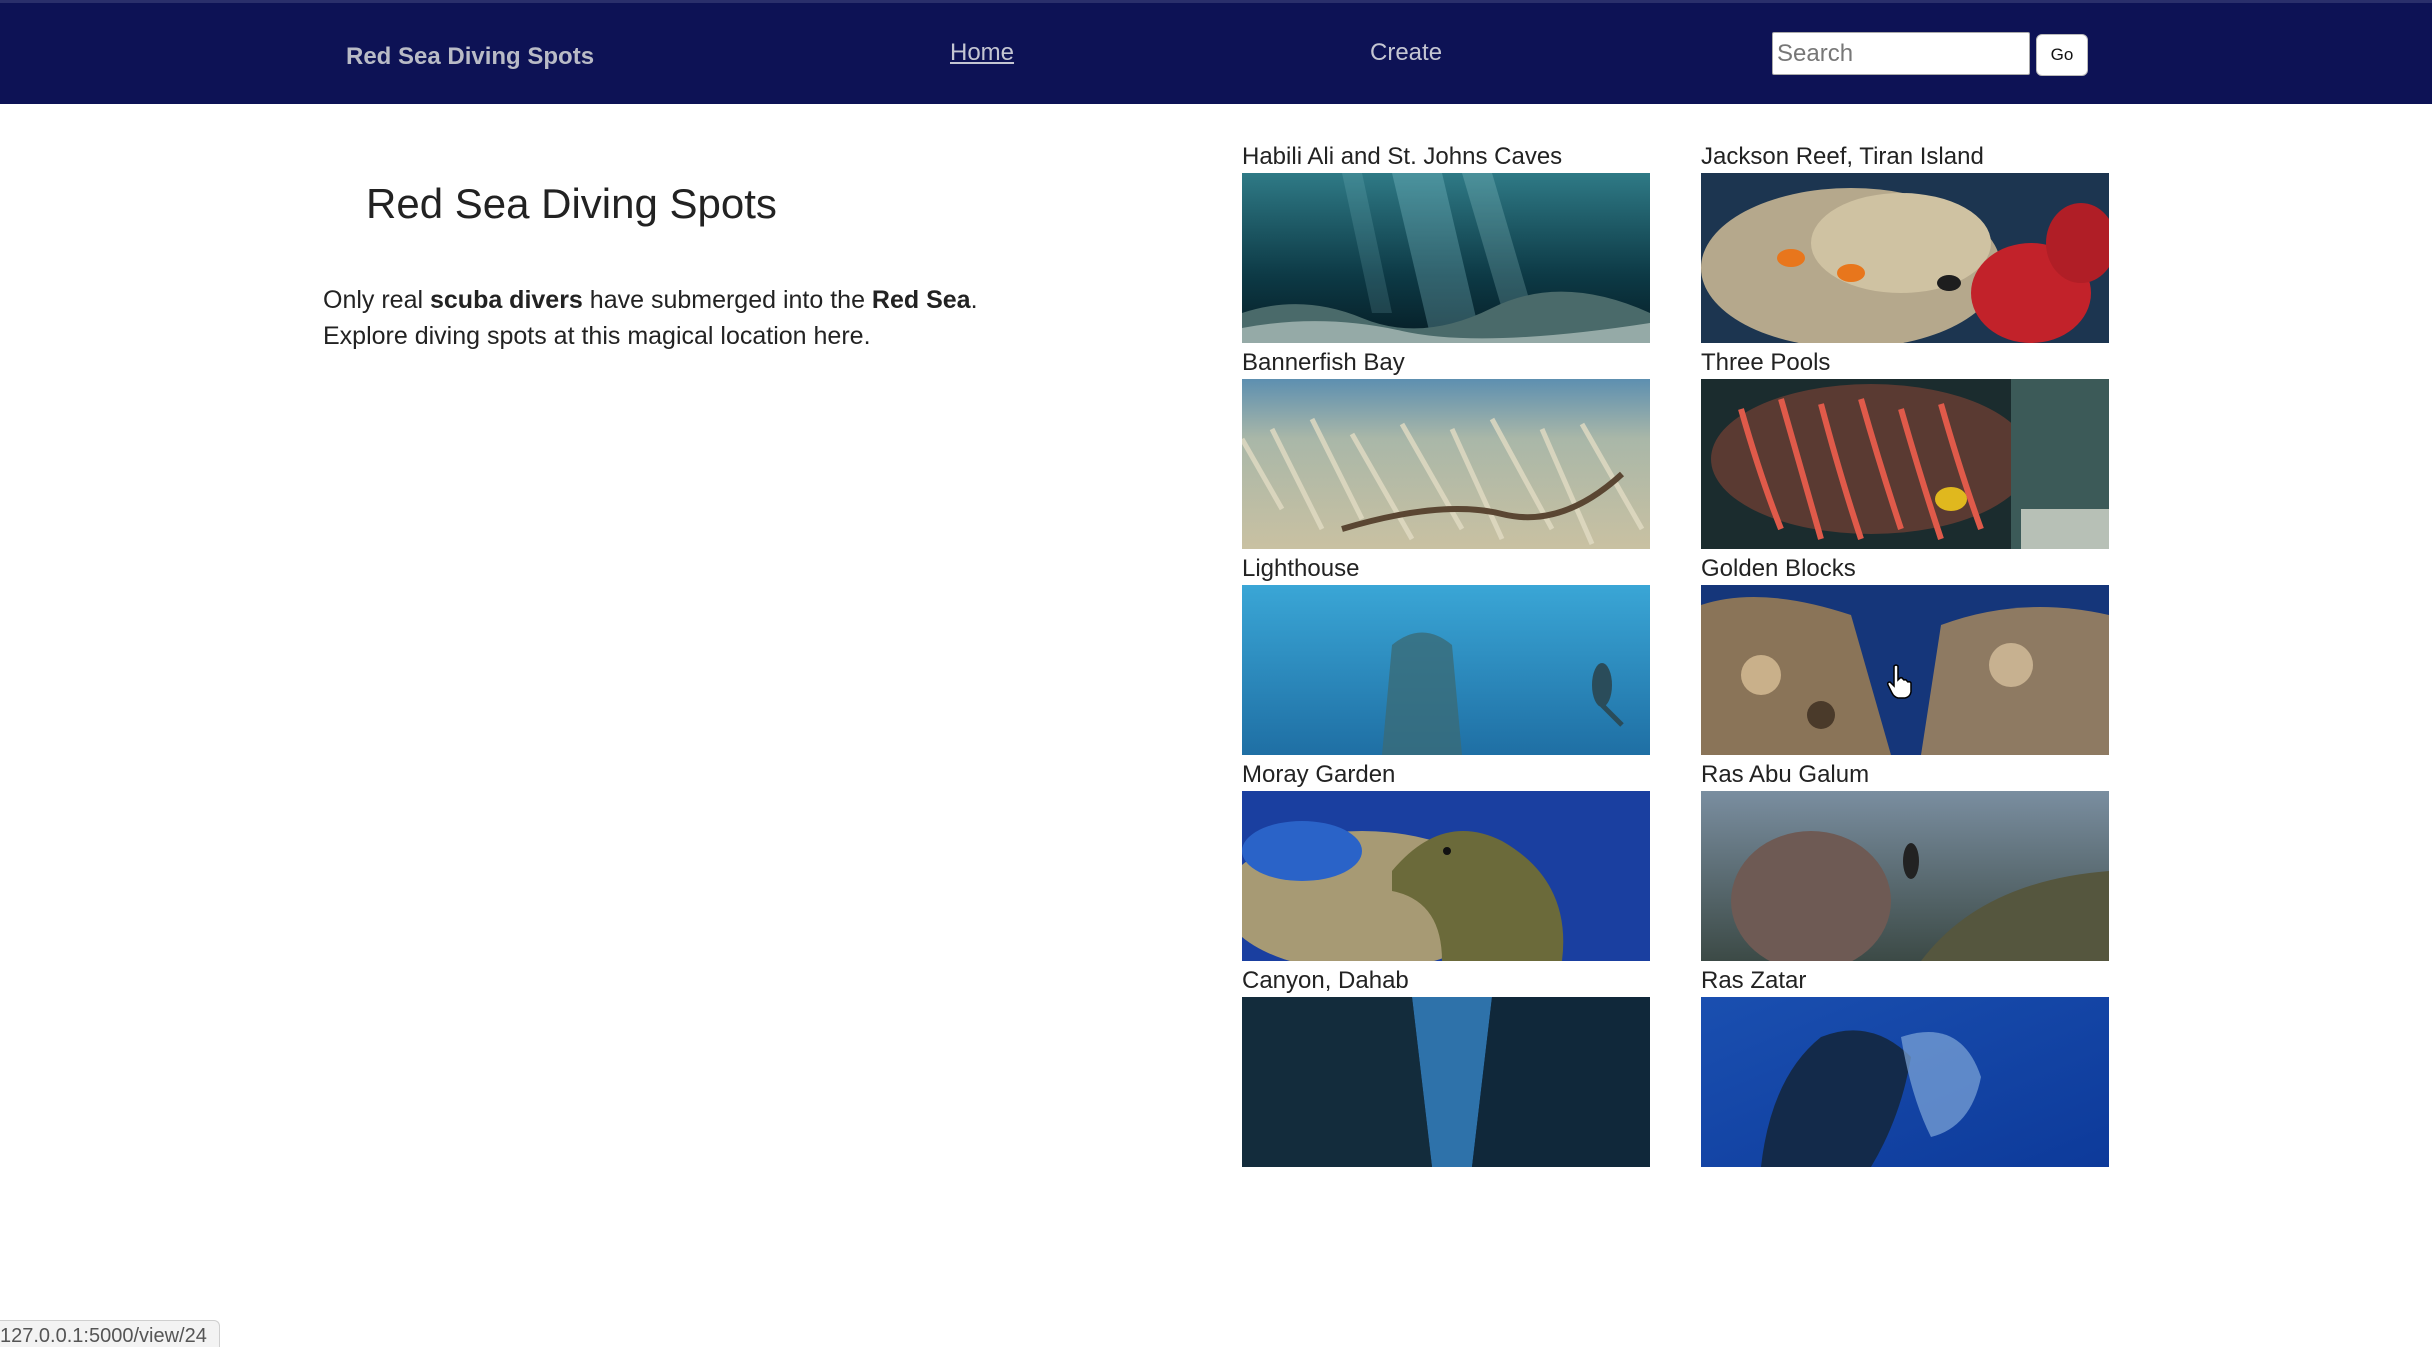 The width and height of the screenshot is (2432, 1351). I want to click on spot-image-three-pools, so click(1905, 464).